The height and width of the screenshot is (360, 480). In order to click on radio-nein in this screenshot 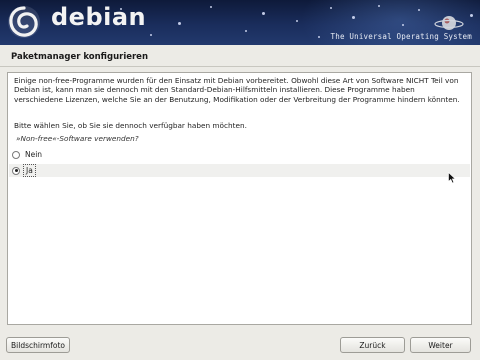, I will do `click(16, 154)`.